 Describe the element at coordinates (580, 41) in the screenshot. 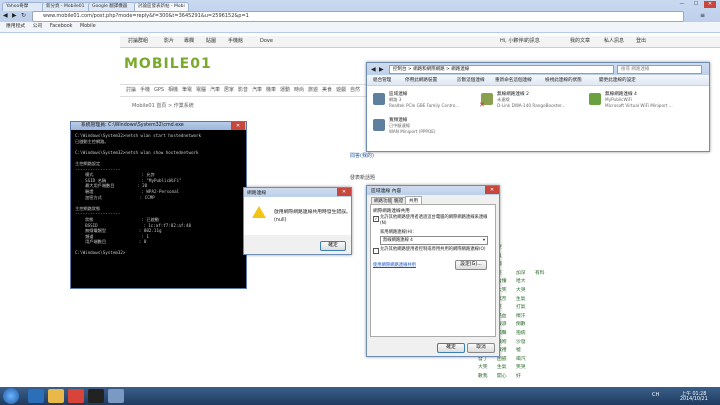

I see `nav-my-posts: 我的文章` at that location.